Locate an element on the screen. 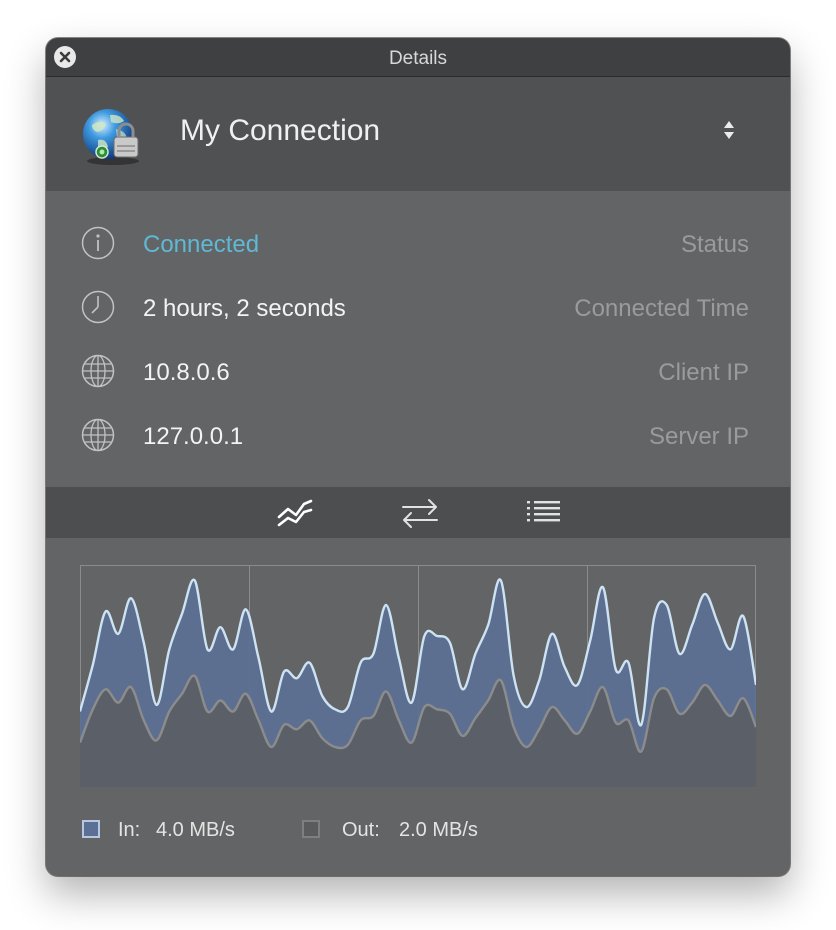 The image size is (836, 930). status-value: Connected is located at coordinates (201, 244).